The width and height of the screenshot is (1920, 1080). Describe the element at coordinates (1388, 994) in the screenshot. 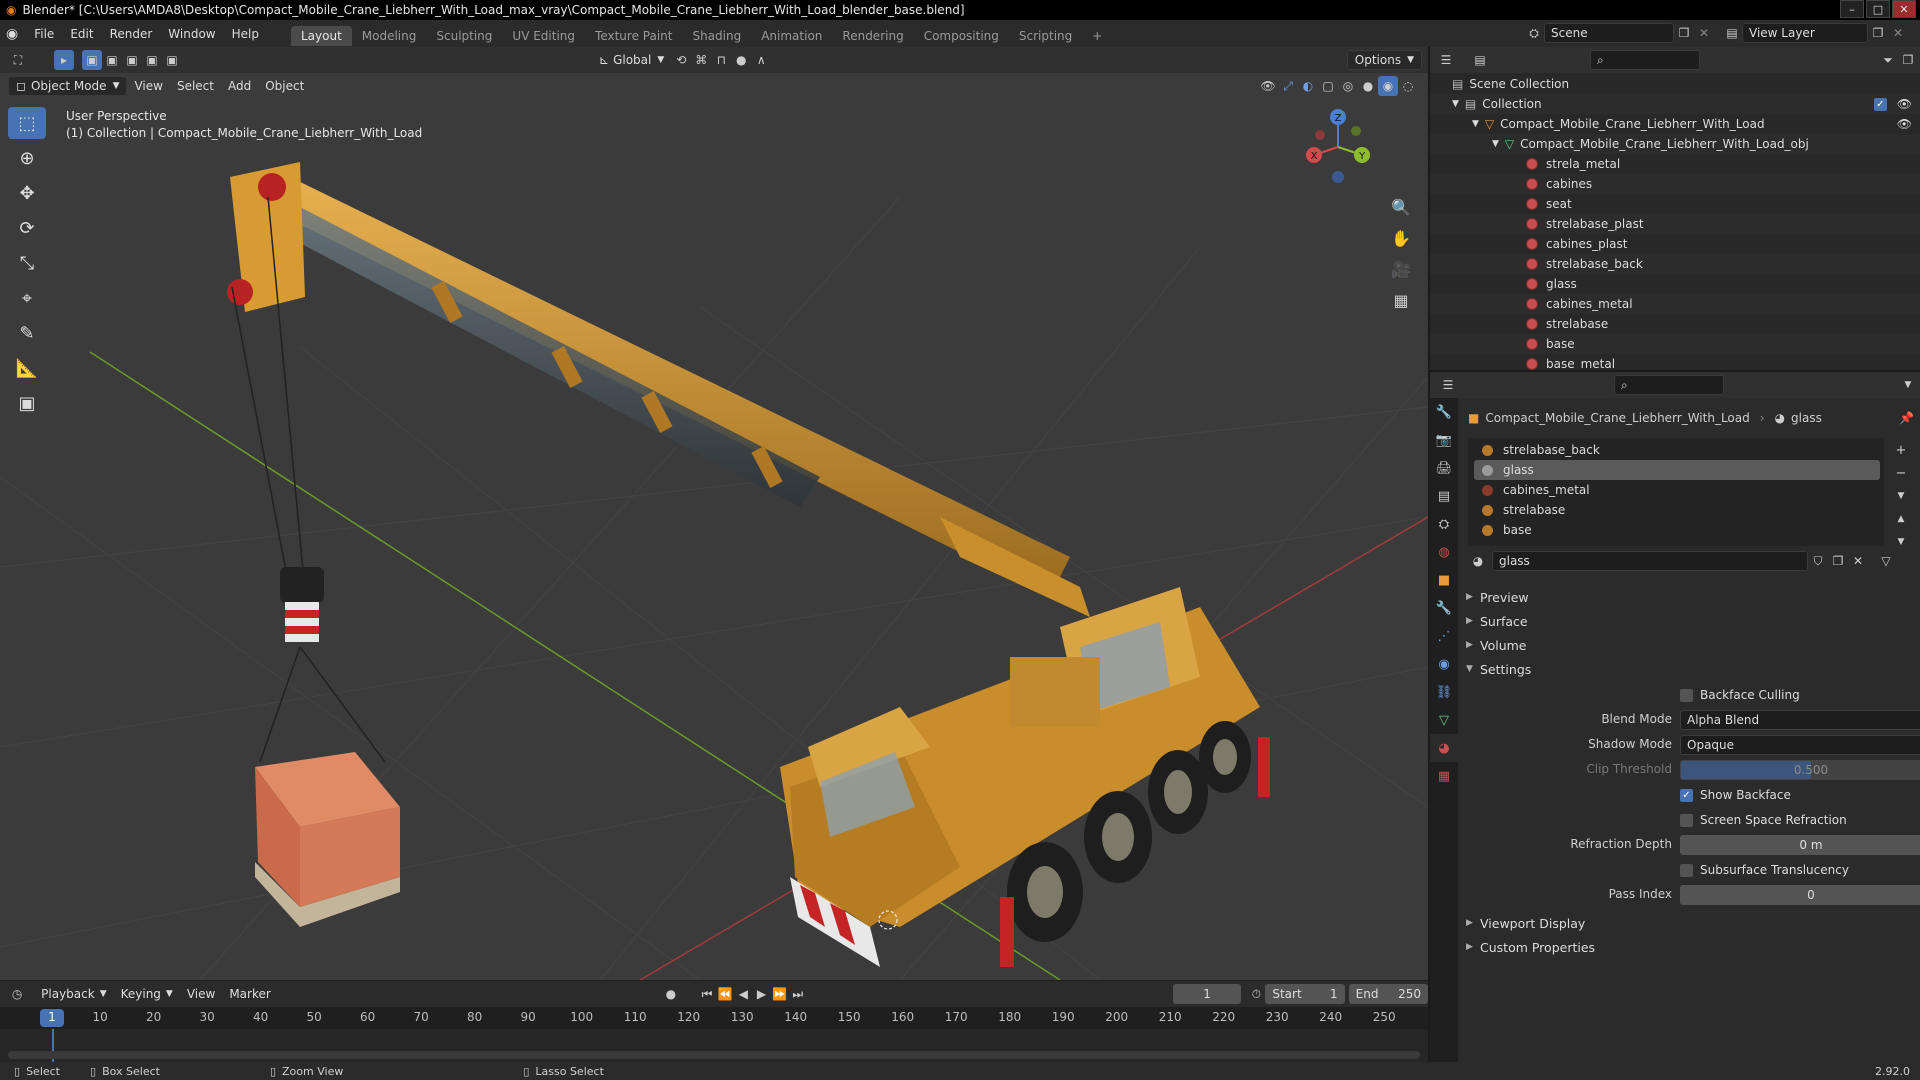

I see `end-frame-field: End 250` at that location.